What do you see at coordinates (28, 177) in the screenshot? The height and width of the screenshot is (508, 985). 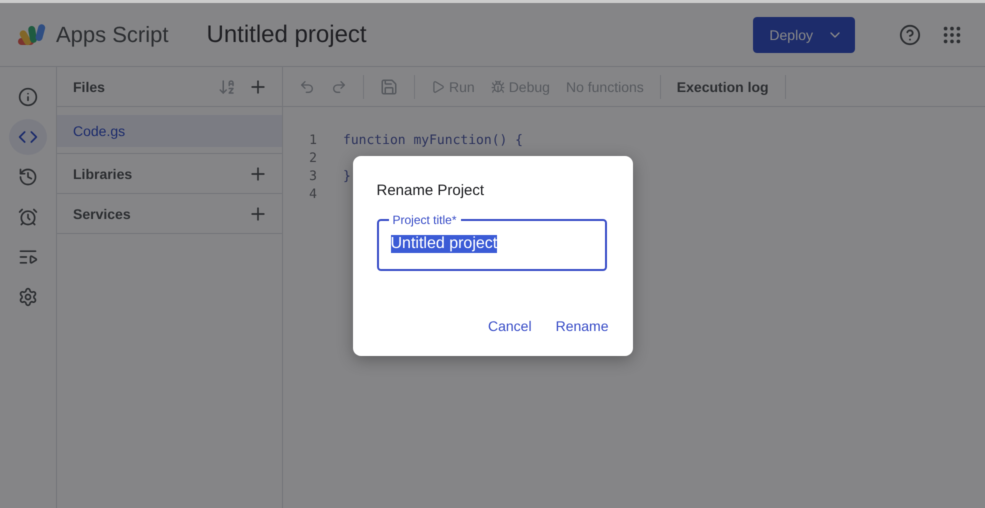 I see `history-icon` at bounding box center [28, 177].